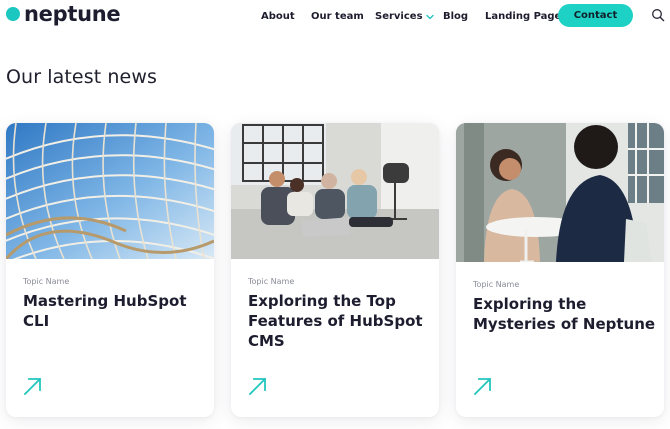 This screenshot has width=670, height=429. Describe the element at coordinates (429, 16) in the screenshot. I see `chevron-down-icon` at that location.